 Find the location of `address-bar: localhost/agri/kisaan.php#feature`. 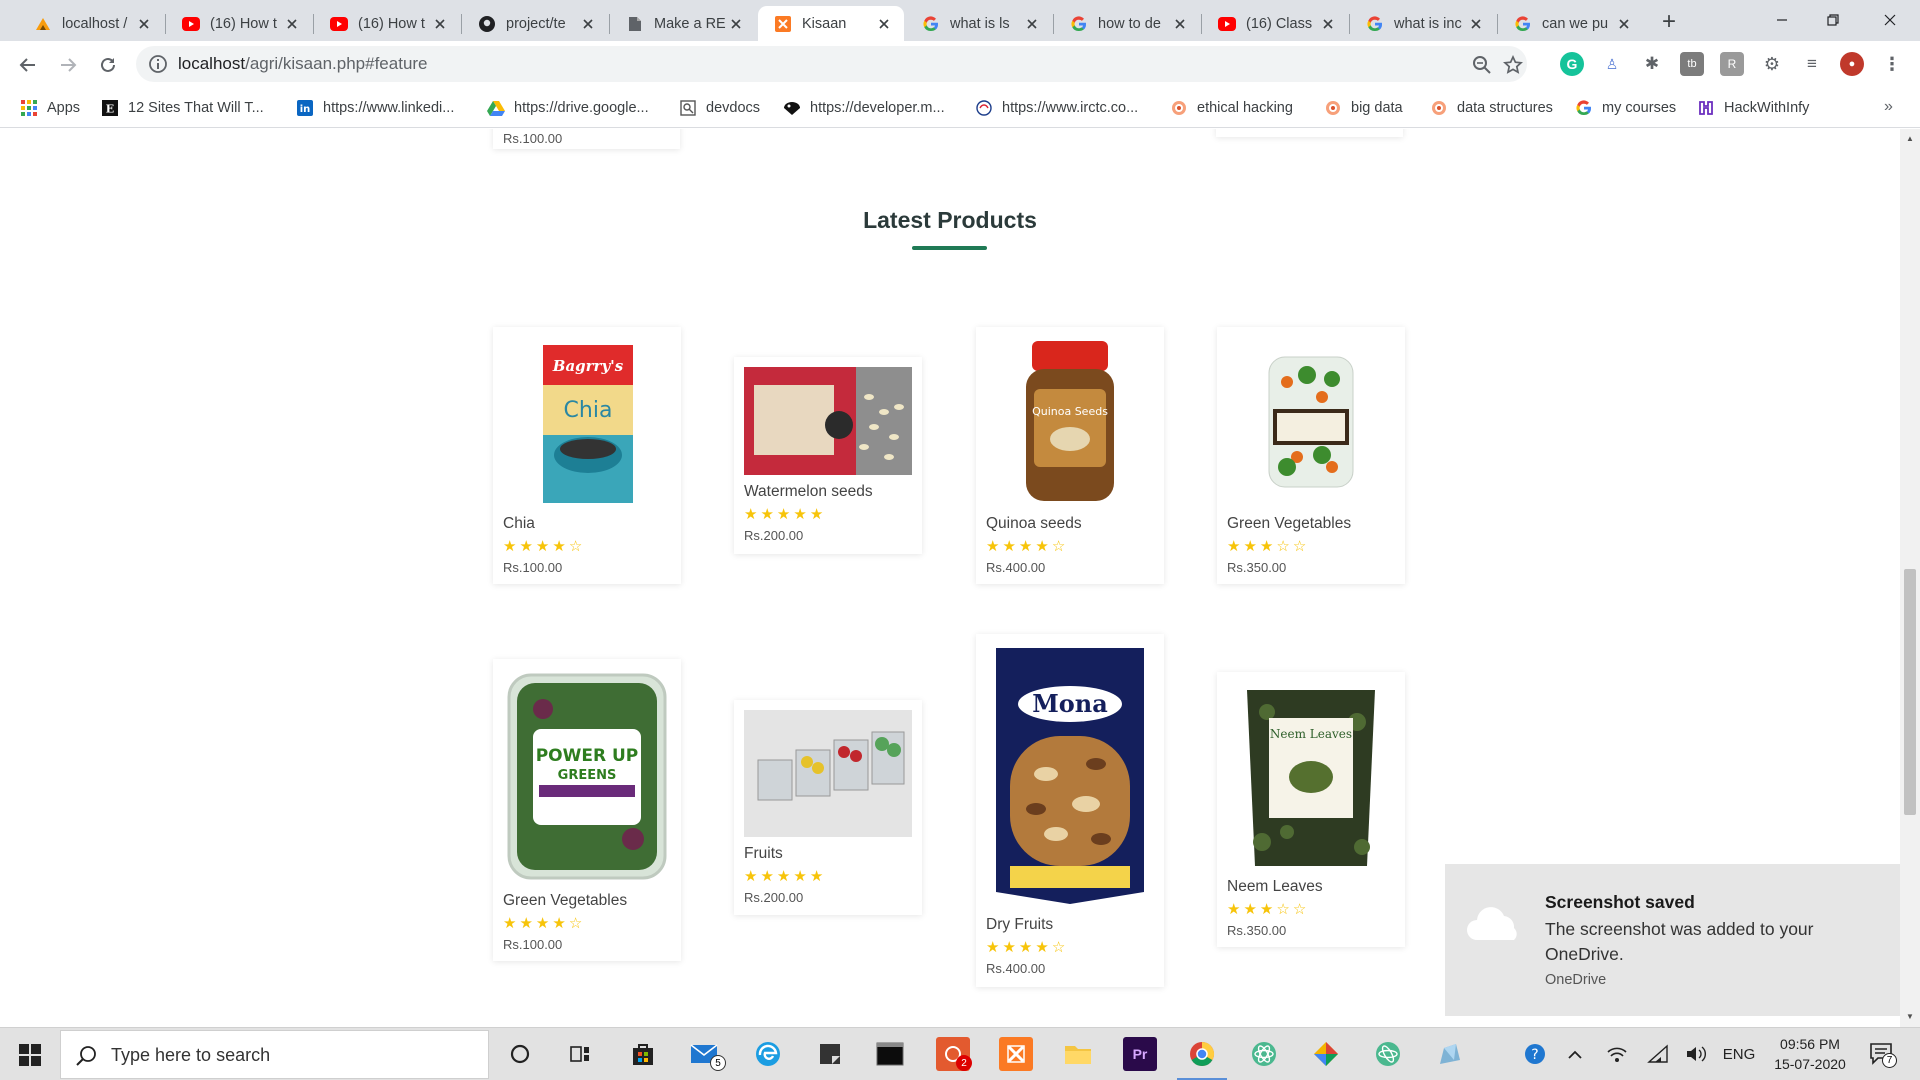

address-bar: localhost/agri/kisaan.php#feature is located at coordinates (831, 64).